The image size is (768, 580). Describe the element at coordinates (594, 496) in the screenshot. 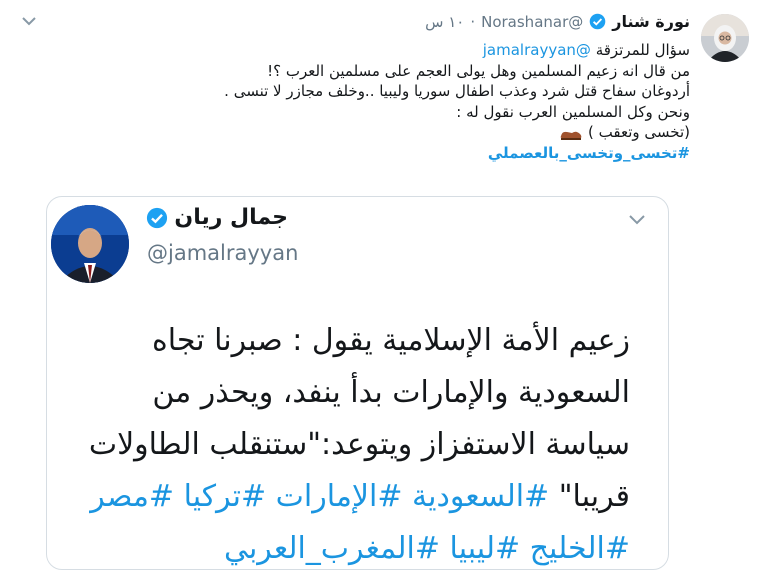

I see `quoted-text-fragment: قريبا"` at that location.